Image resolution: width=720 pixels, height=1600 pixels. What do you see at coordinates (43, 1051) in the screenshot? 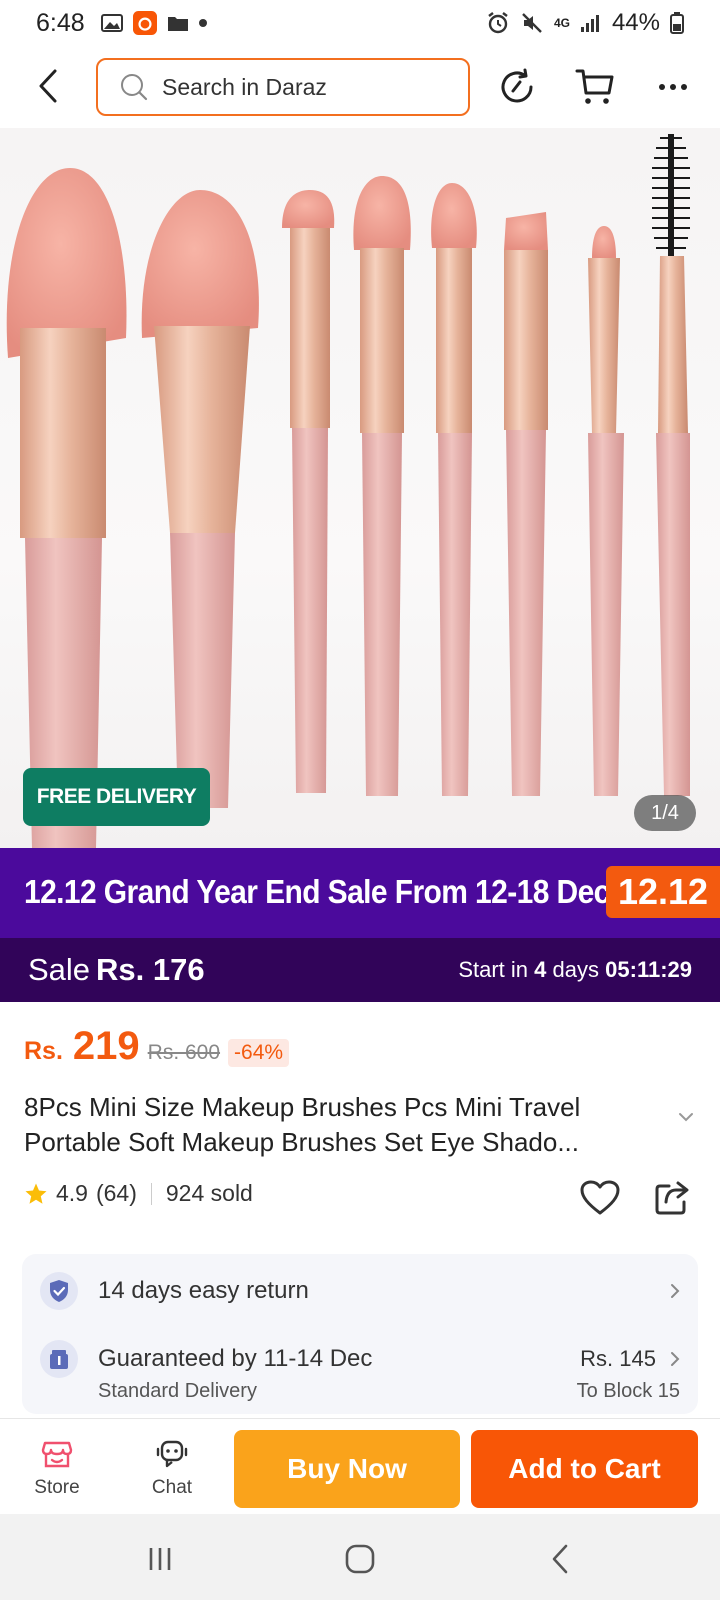
I see `price-currency: Rs.` at bounding box center [43, 1051].